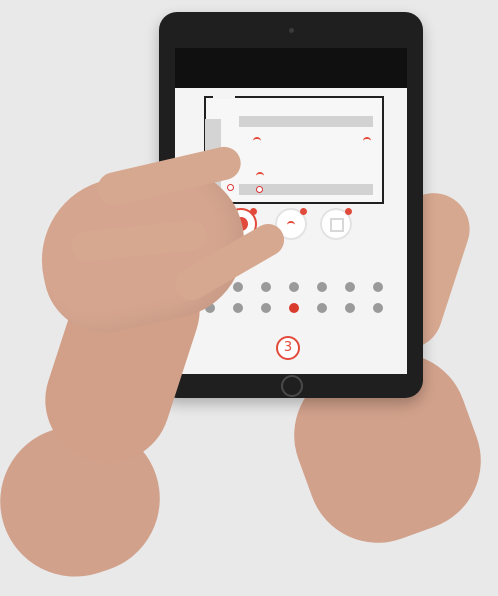 Image resolution: width=498 pixels, height=596 pixels. I want to click on device-marker-left, so click(230, 187).